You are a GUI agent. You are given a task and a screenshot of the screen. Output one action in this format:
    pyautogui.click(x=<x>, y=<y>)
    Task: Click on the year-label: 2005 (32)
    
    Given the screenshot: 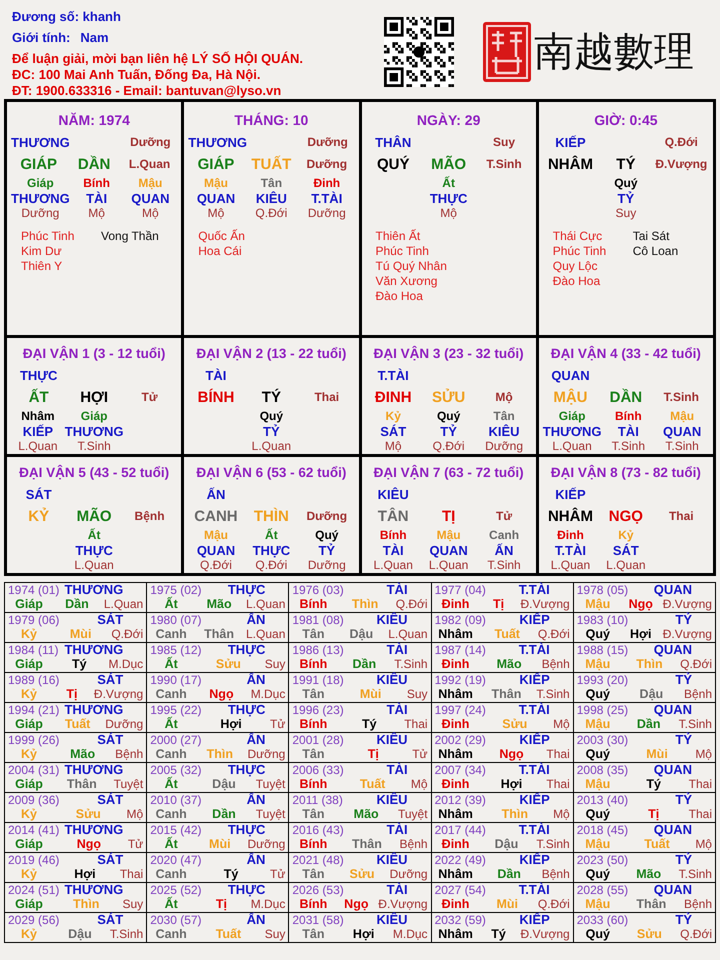 What is the action you would take?
    pyautogui.click(x=176, y=770)
    